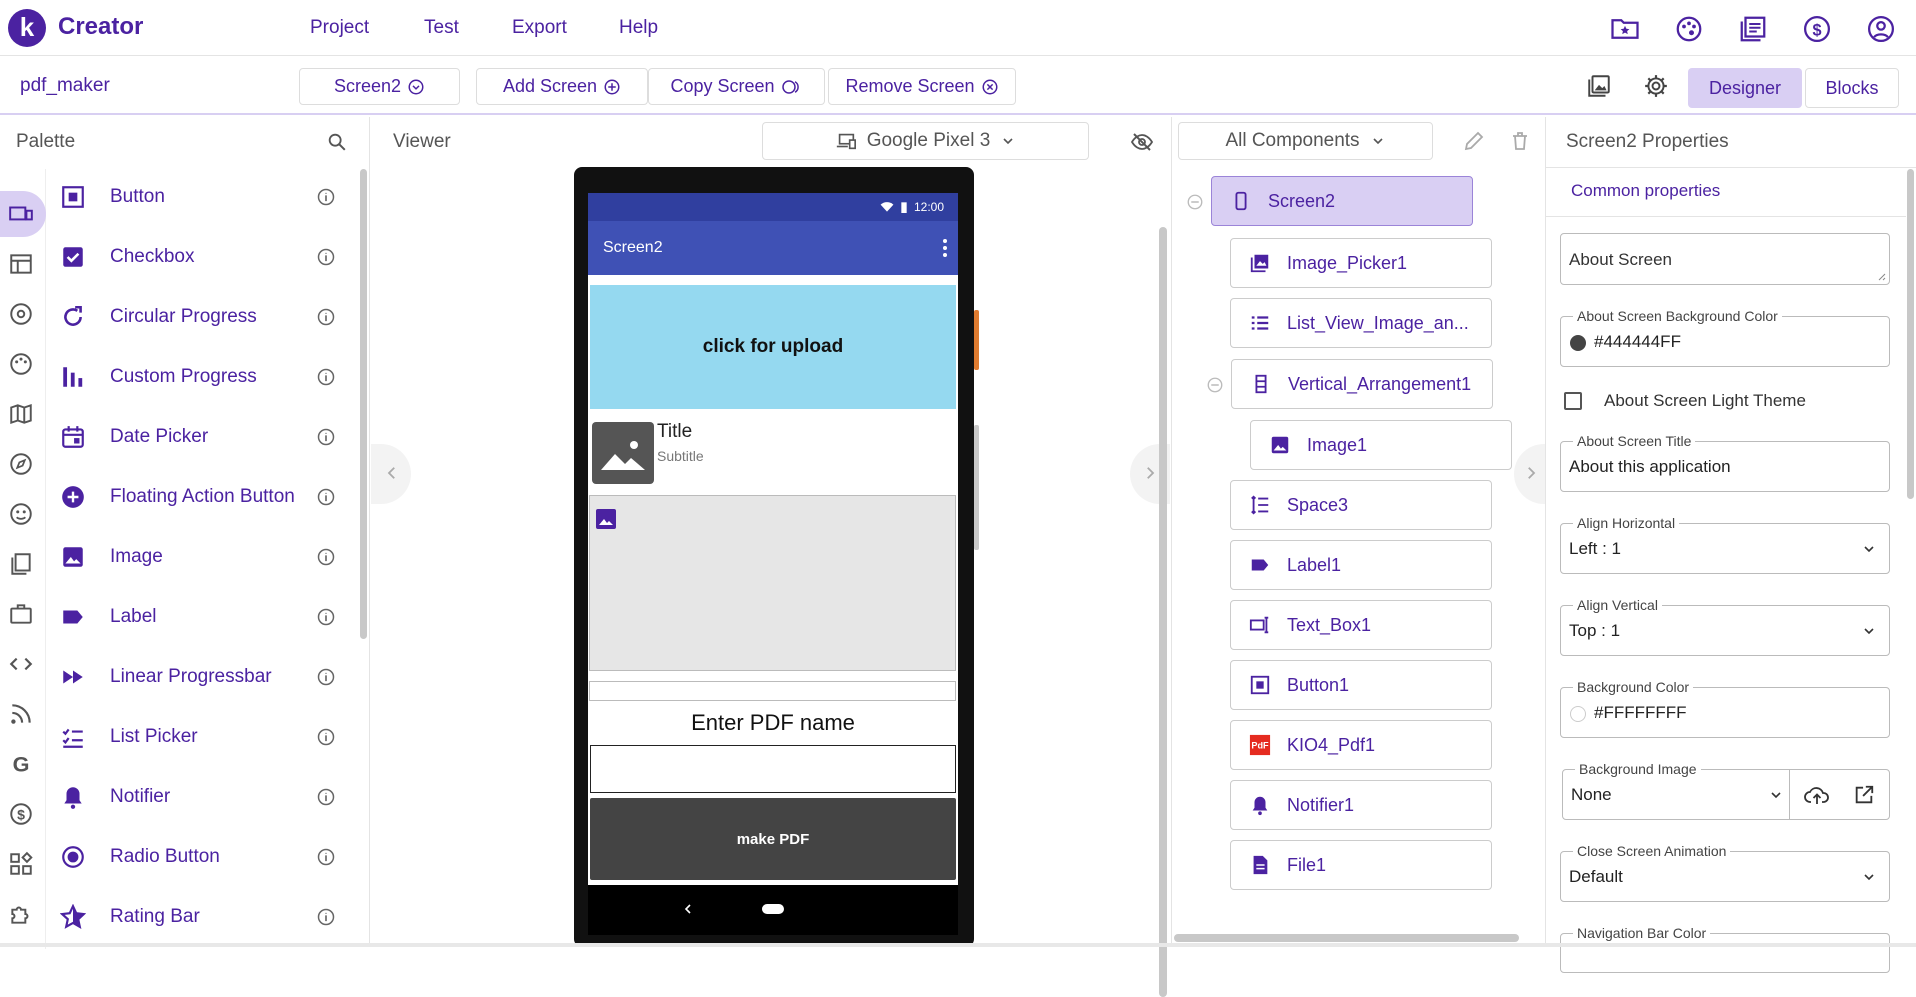  Describe the element at coordinates (1361, 745) in the screenshot. I see `tree-item-pdf: PdF KIO4_Pdf1` at that location.